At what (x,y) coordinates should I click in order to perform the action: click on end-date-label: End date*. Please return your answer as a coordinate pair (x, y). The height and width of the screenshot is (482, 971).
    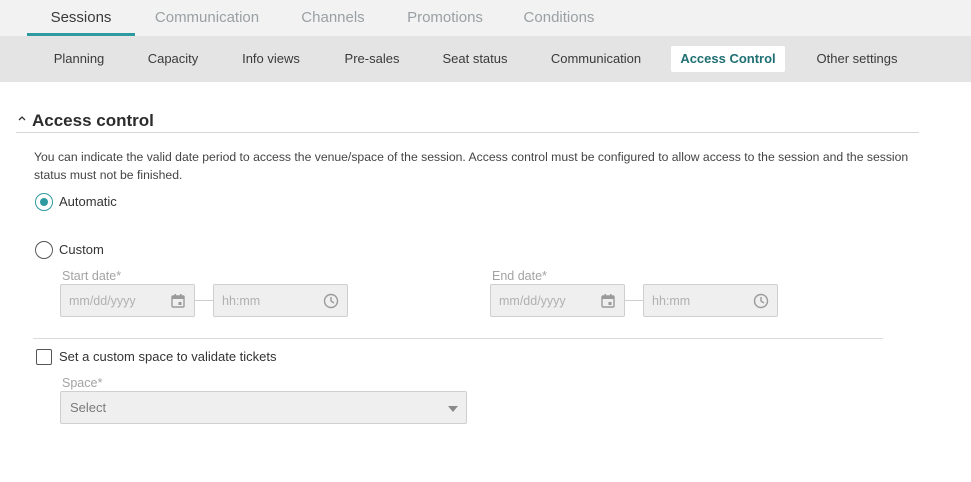
    Looking at the image, I should click on (519, 276).